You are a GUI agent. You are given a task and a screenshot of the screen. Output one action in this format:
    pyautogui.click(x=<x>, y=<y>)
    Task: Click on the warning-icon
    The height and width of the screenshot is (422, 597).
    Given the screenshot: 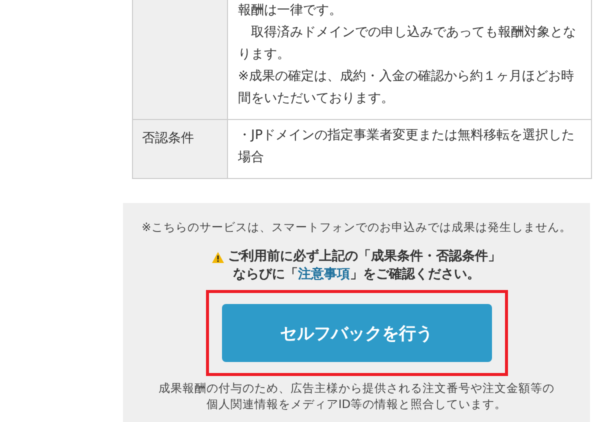 What is the action you would take?
    pyautogui.click(x=218, y=257)
    